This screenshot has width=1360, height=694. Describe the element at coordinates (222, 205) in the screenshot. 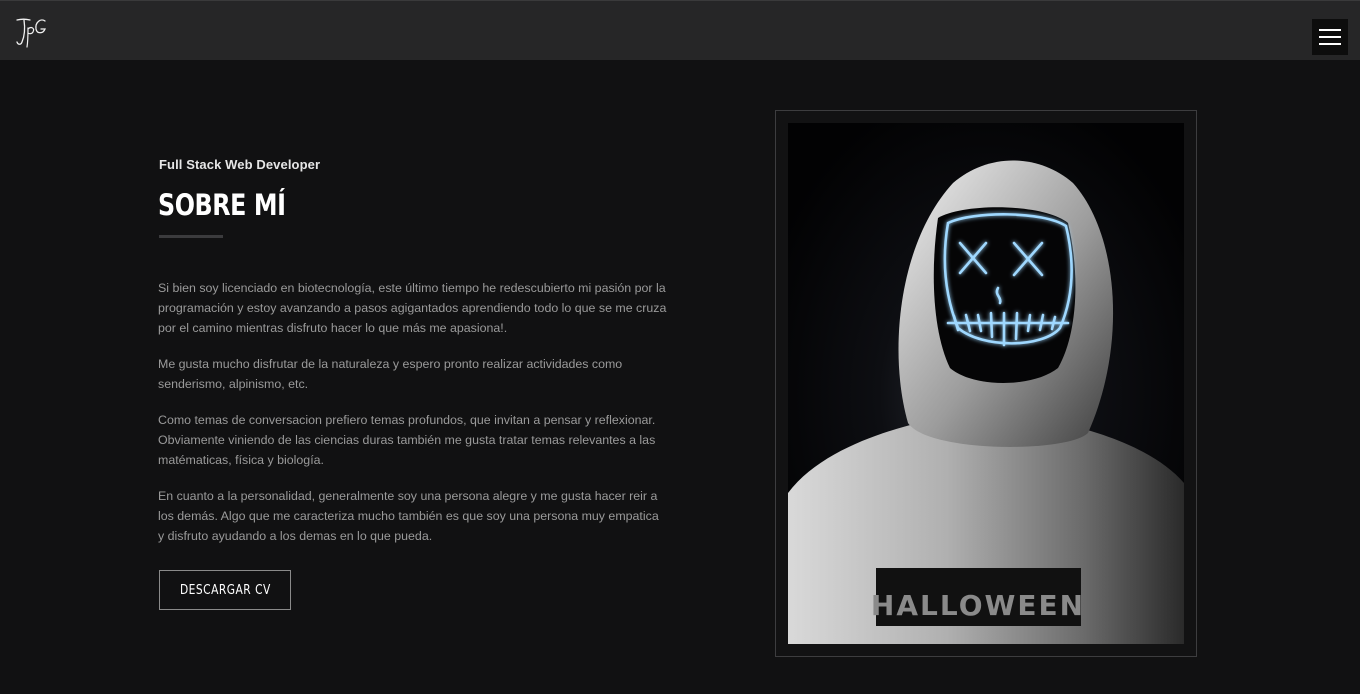

I see `section-title: SOBRE MÍ` at that location.